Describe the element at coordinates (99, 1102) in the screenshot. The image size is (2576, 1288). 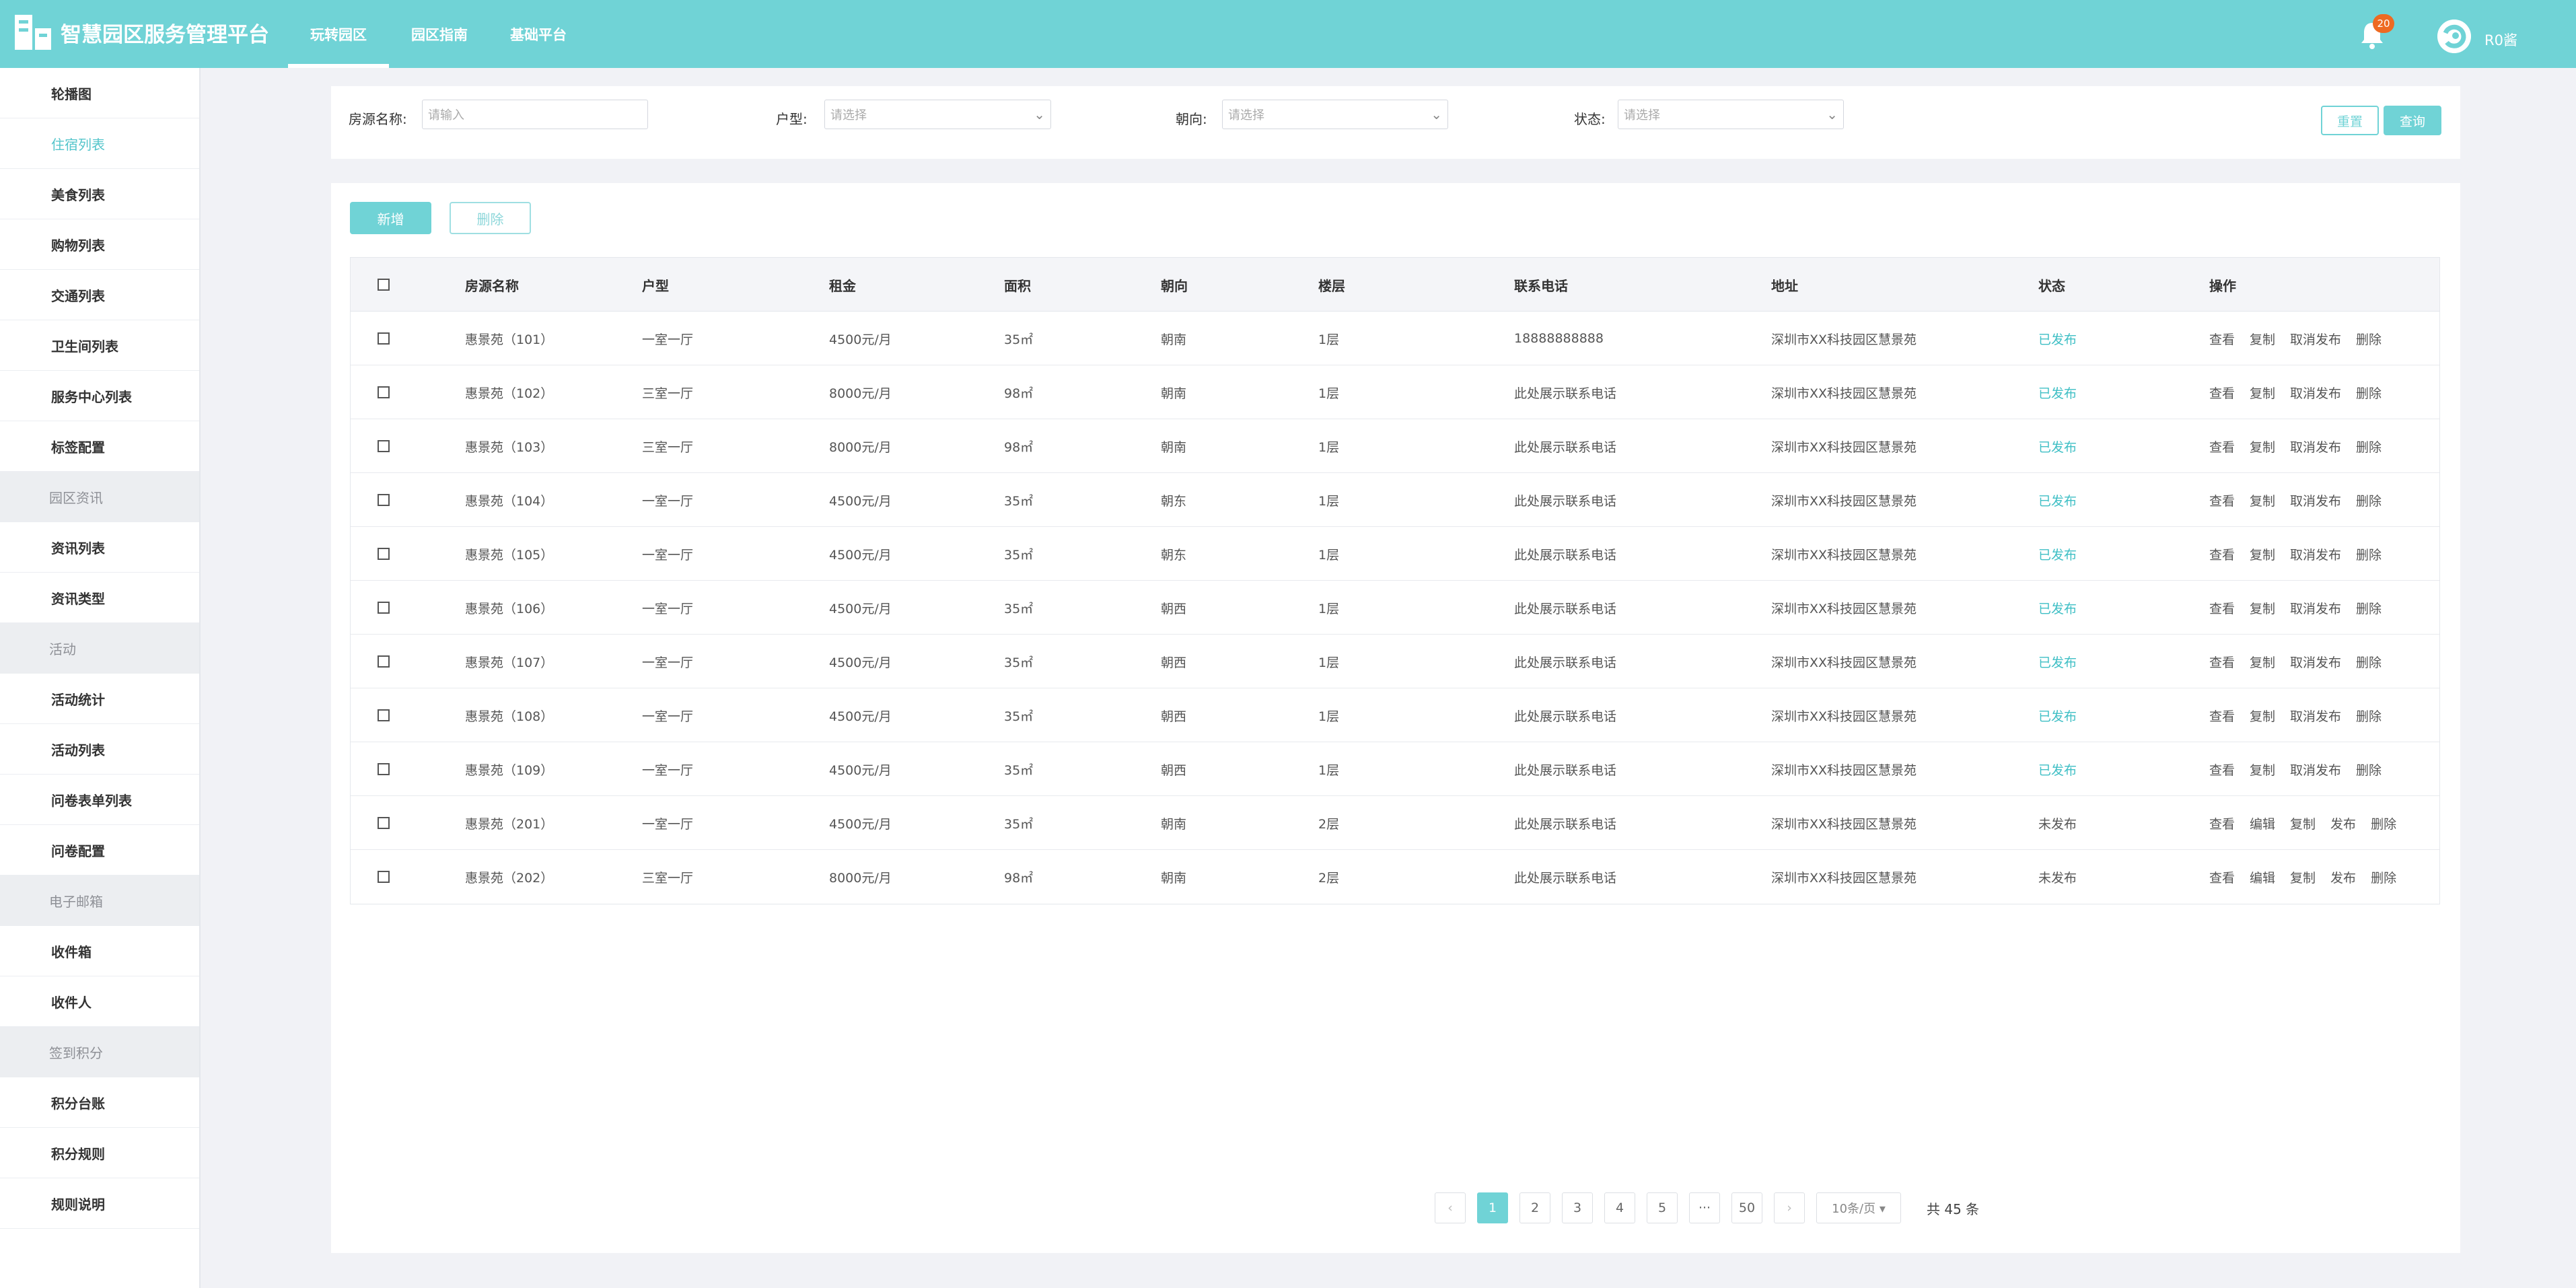
I see `sidebar-item: 积分台账` at that location.